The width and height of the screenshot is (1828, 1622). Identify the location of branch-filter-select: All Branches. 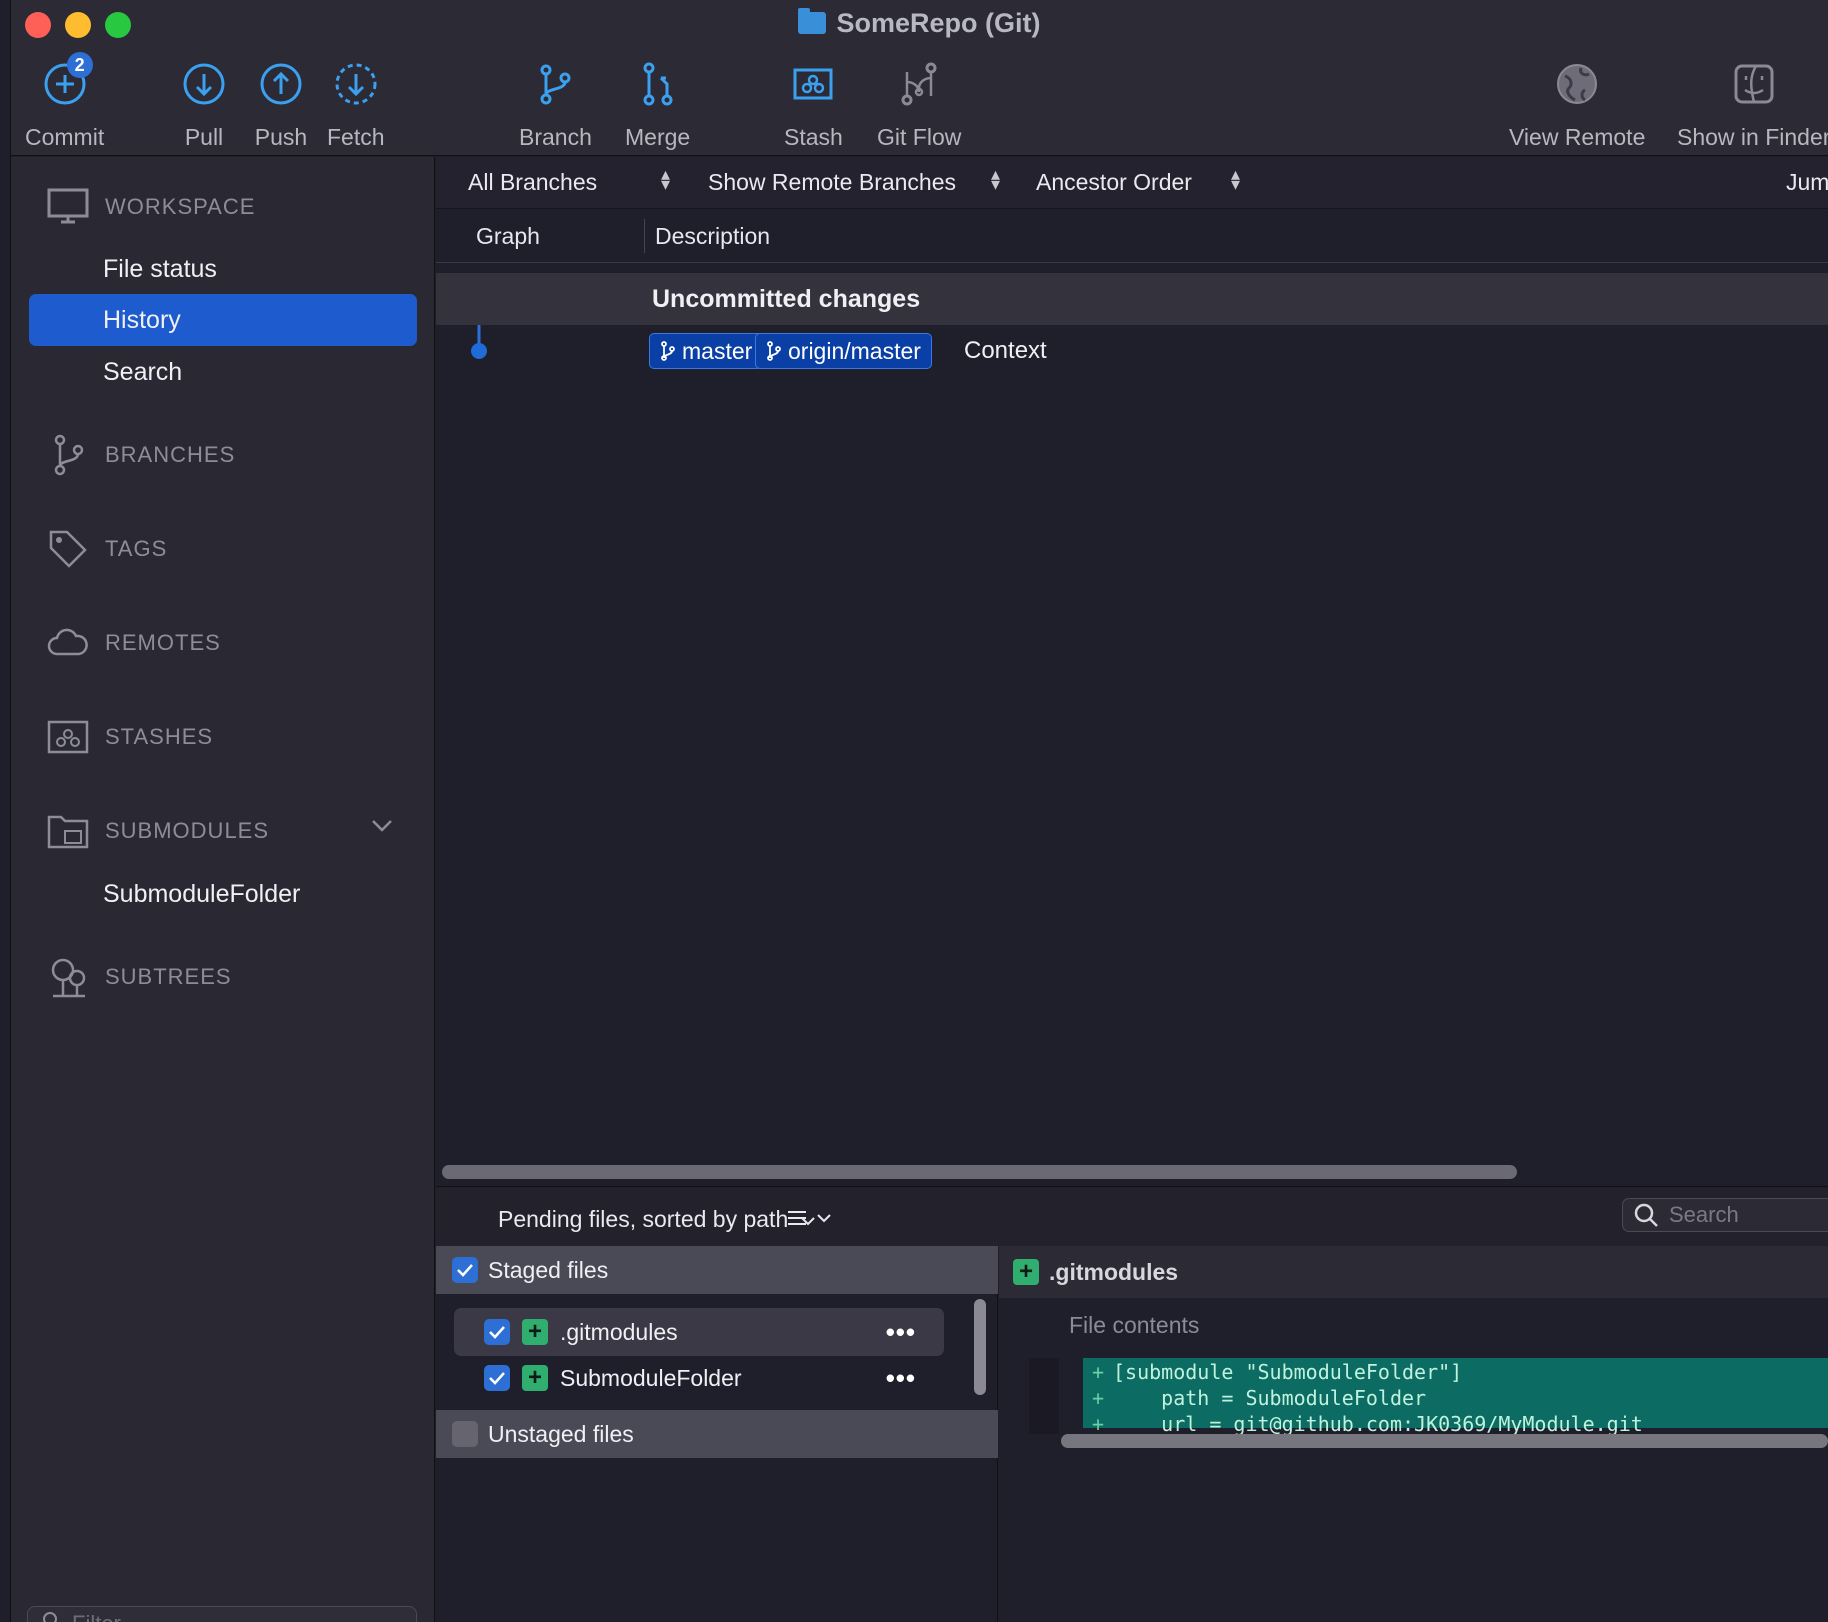
(532, 182).